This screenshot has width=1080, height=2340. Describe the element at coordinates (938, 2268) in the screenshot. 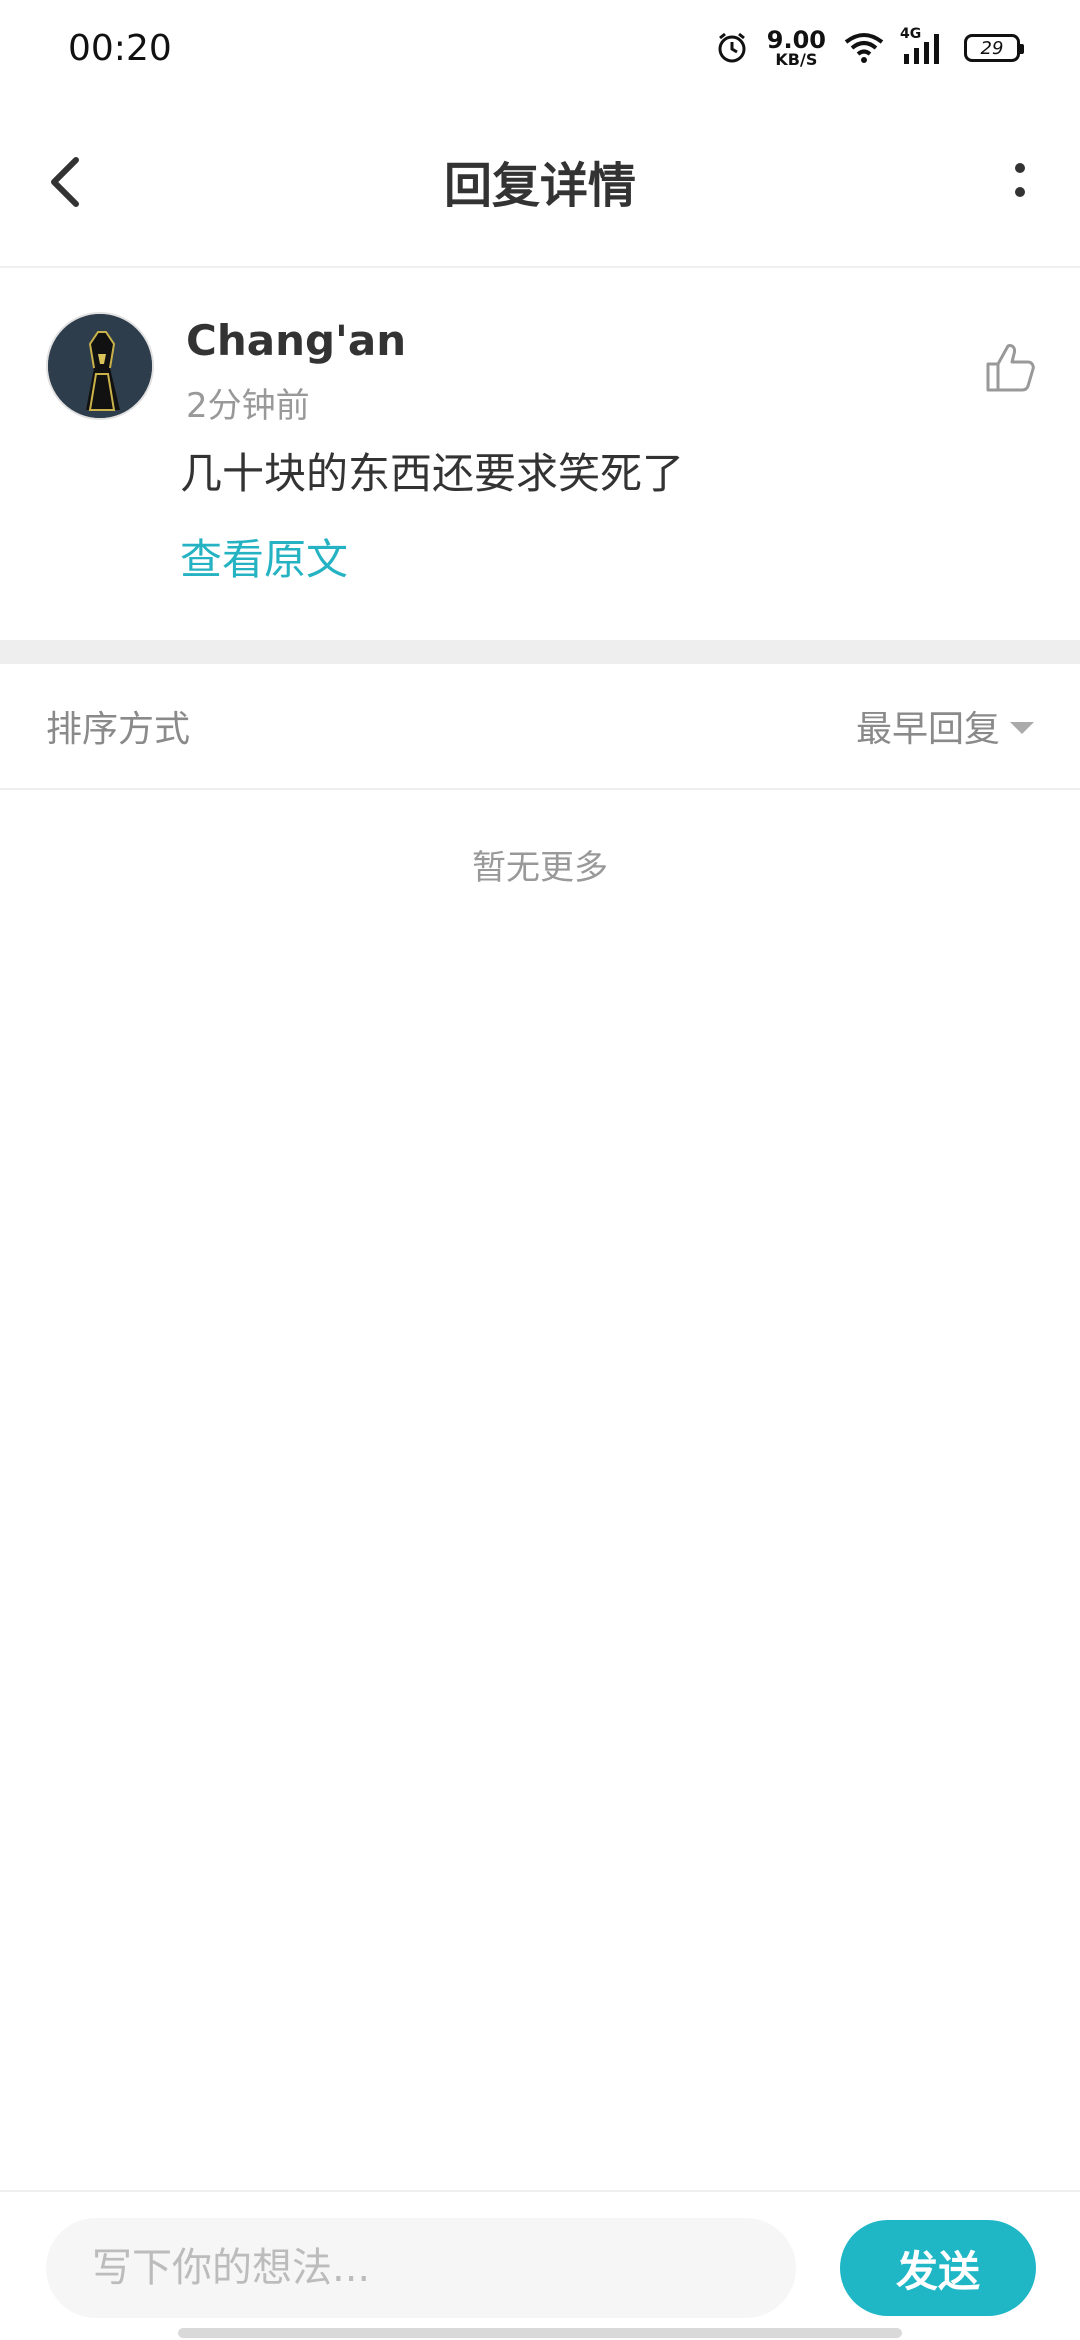

I see `send-button: 发送` at that location.